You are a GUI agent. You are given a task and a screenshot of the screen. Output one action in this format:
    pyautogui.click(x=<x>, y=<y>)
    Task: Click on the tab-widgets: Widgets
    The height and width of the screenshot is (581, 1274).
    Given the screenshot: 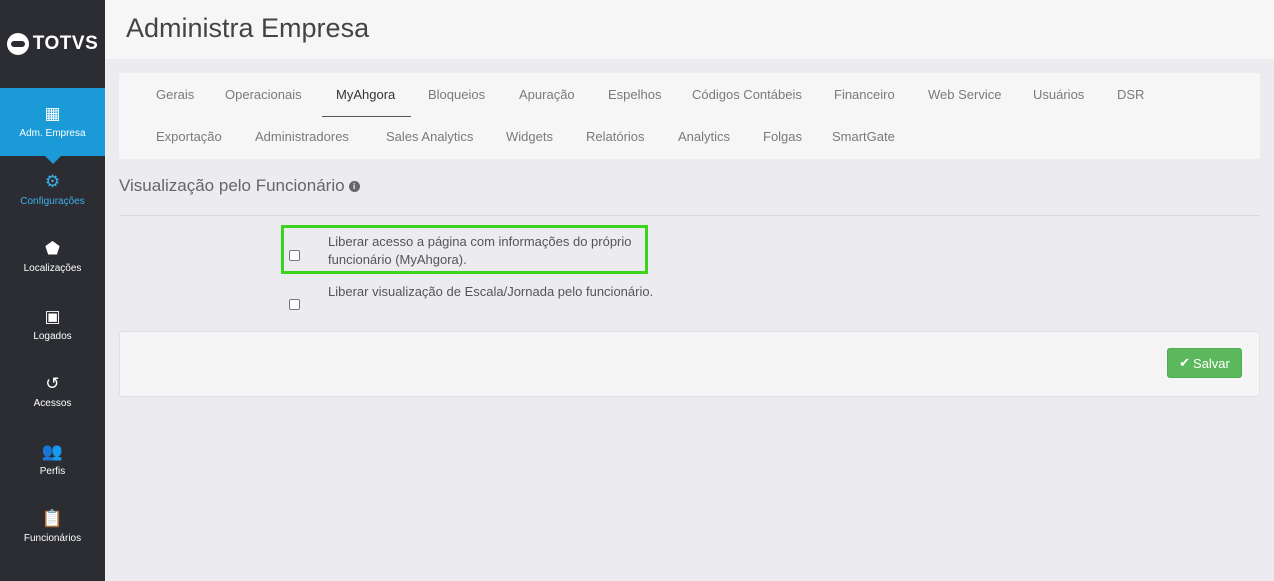 What is the action you would take?
    pyautogui.click(x=529, y=136)
    